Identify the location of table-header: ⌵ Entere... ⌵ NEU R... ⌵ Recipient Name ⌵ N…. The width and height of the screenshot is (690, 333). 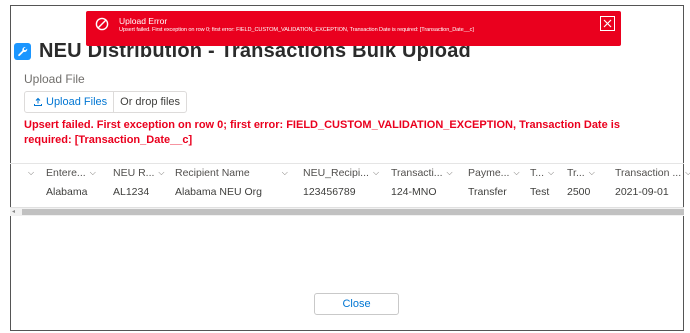
(350, 172).